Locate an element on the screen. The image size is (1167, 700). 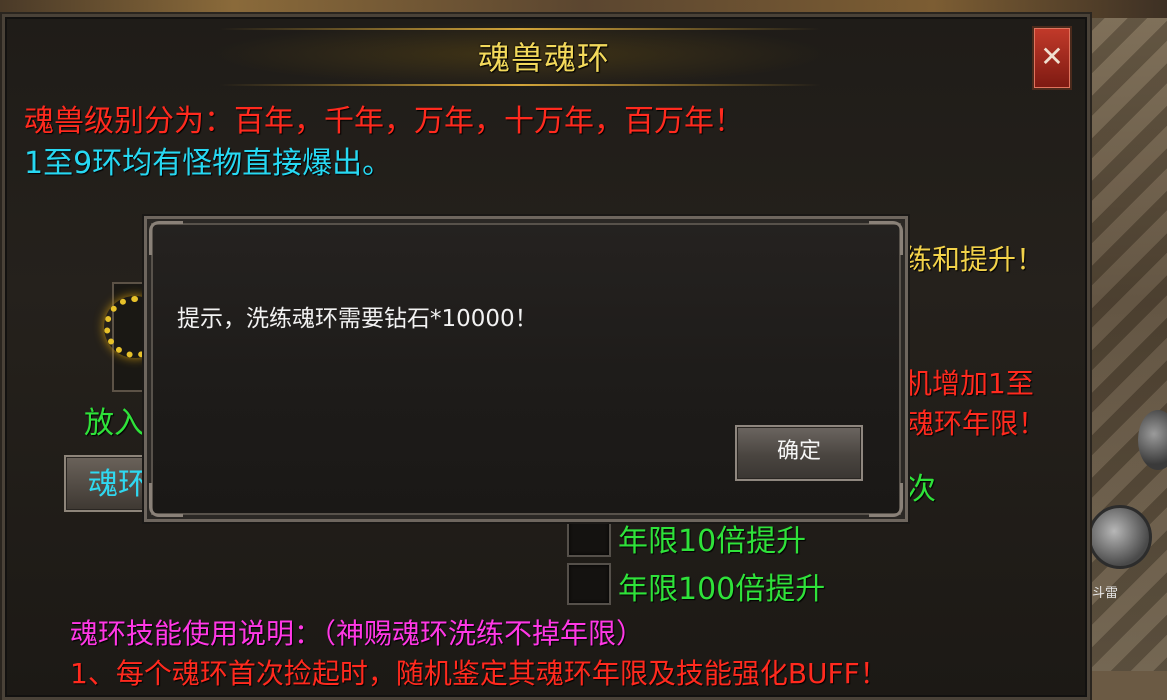
option-10x-label: 年限10倍提升 is located at coordinates (712, 541).